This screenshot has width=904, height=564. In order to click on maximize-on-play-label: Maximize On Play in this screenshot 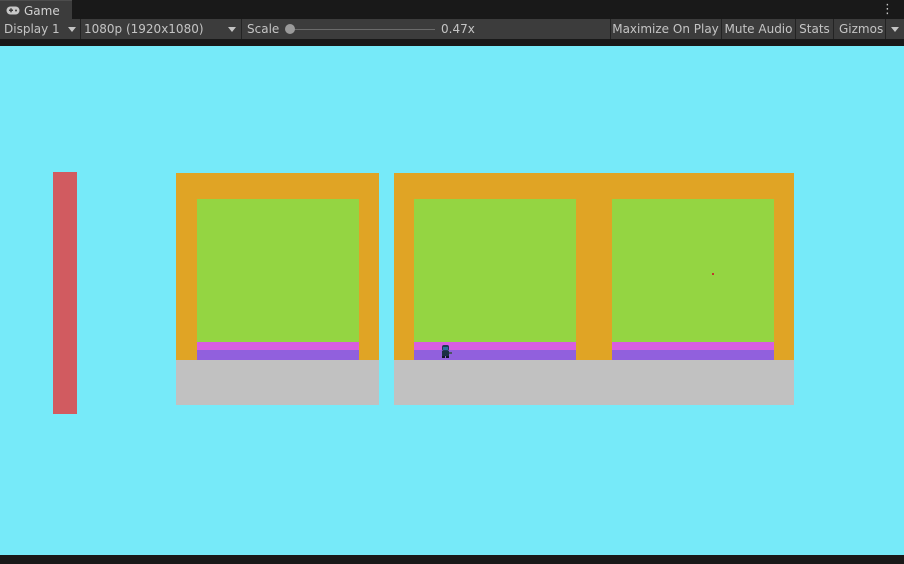, I will do `click(665, 29)`.